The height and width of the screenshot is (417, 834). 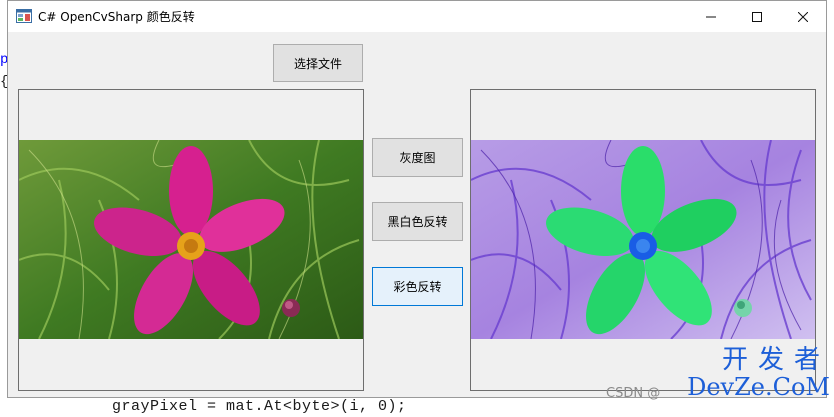 I want to click on close-button, so click(x=803, y=16).